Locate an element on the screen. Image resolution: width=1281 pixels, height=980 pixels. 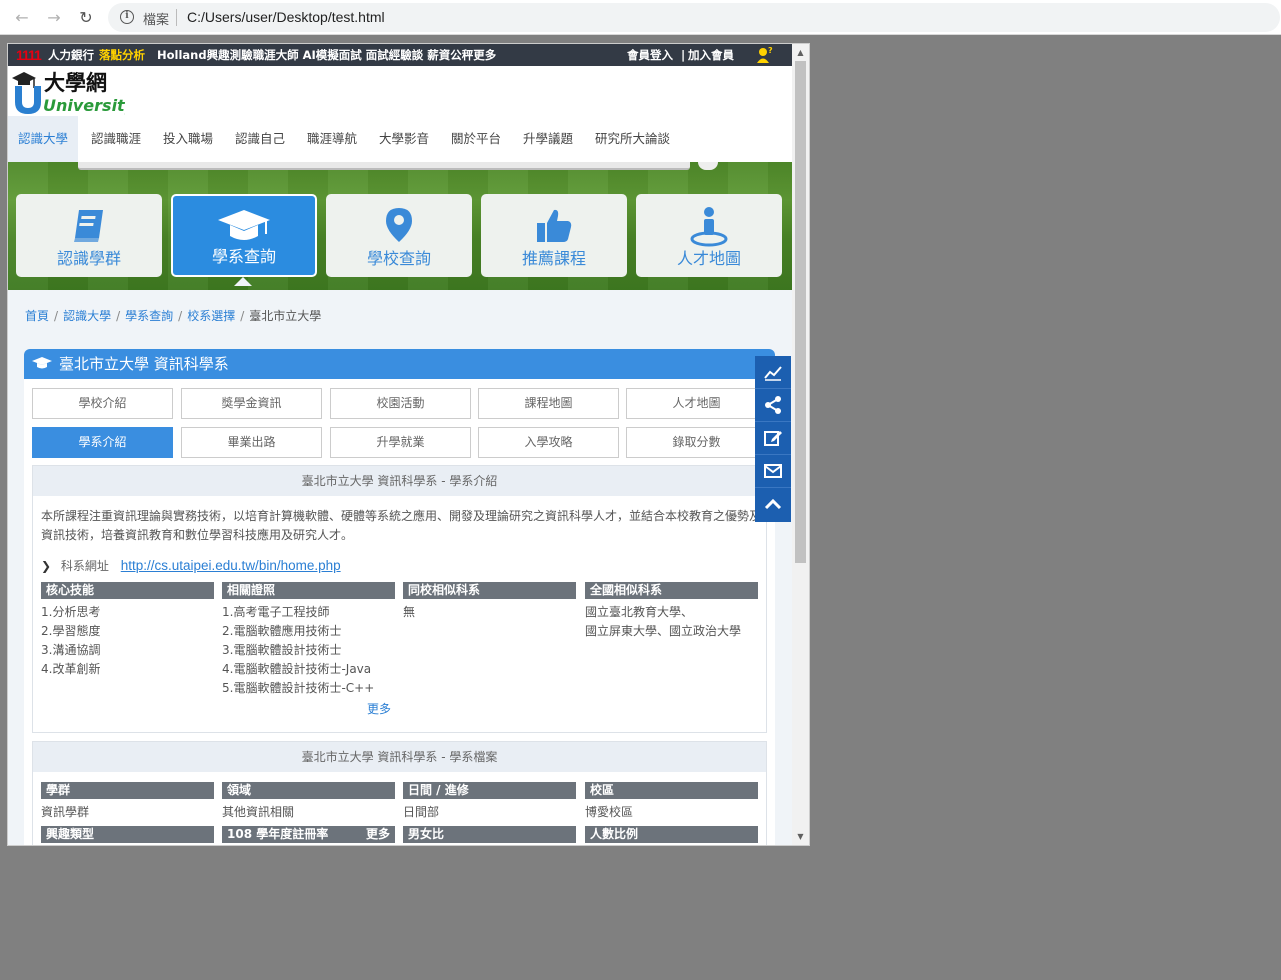
col-head-registration-rate: 108 學年度註冊率 更多 is located at coordinates (308, 834).